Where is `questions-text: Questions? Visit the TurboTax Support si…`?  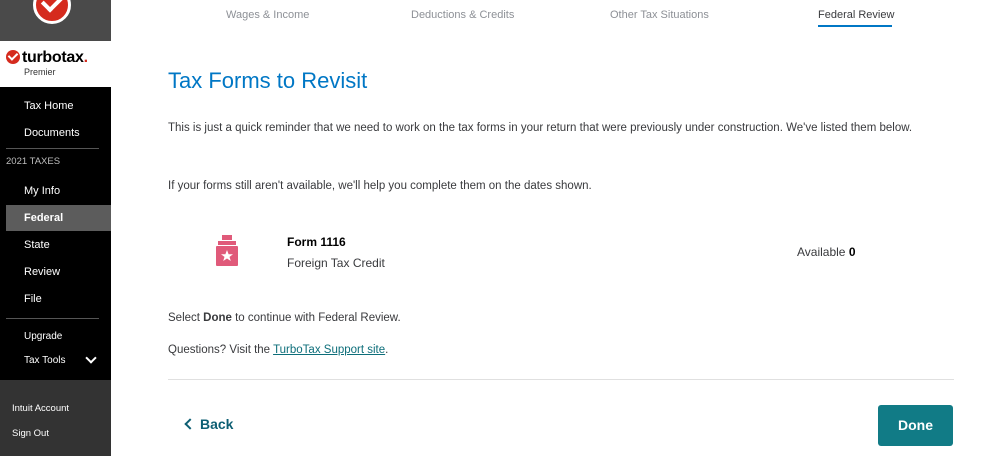
questions-text: Questions? Visit the TurboTax Support si… is located at coordinates (278, 350).